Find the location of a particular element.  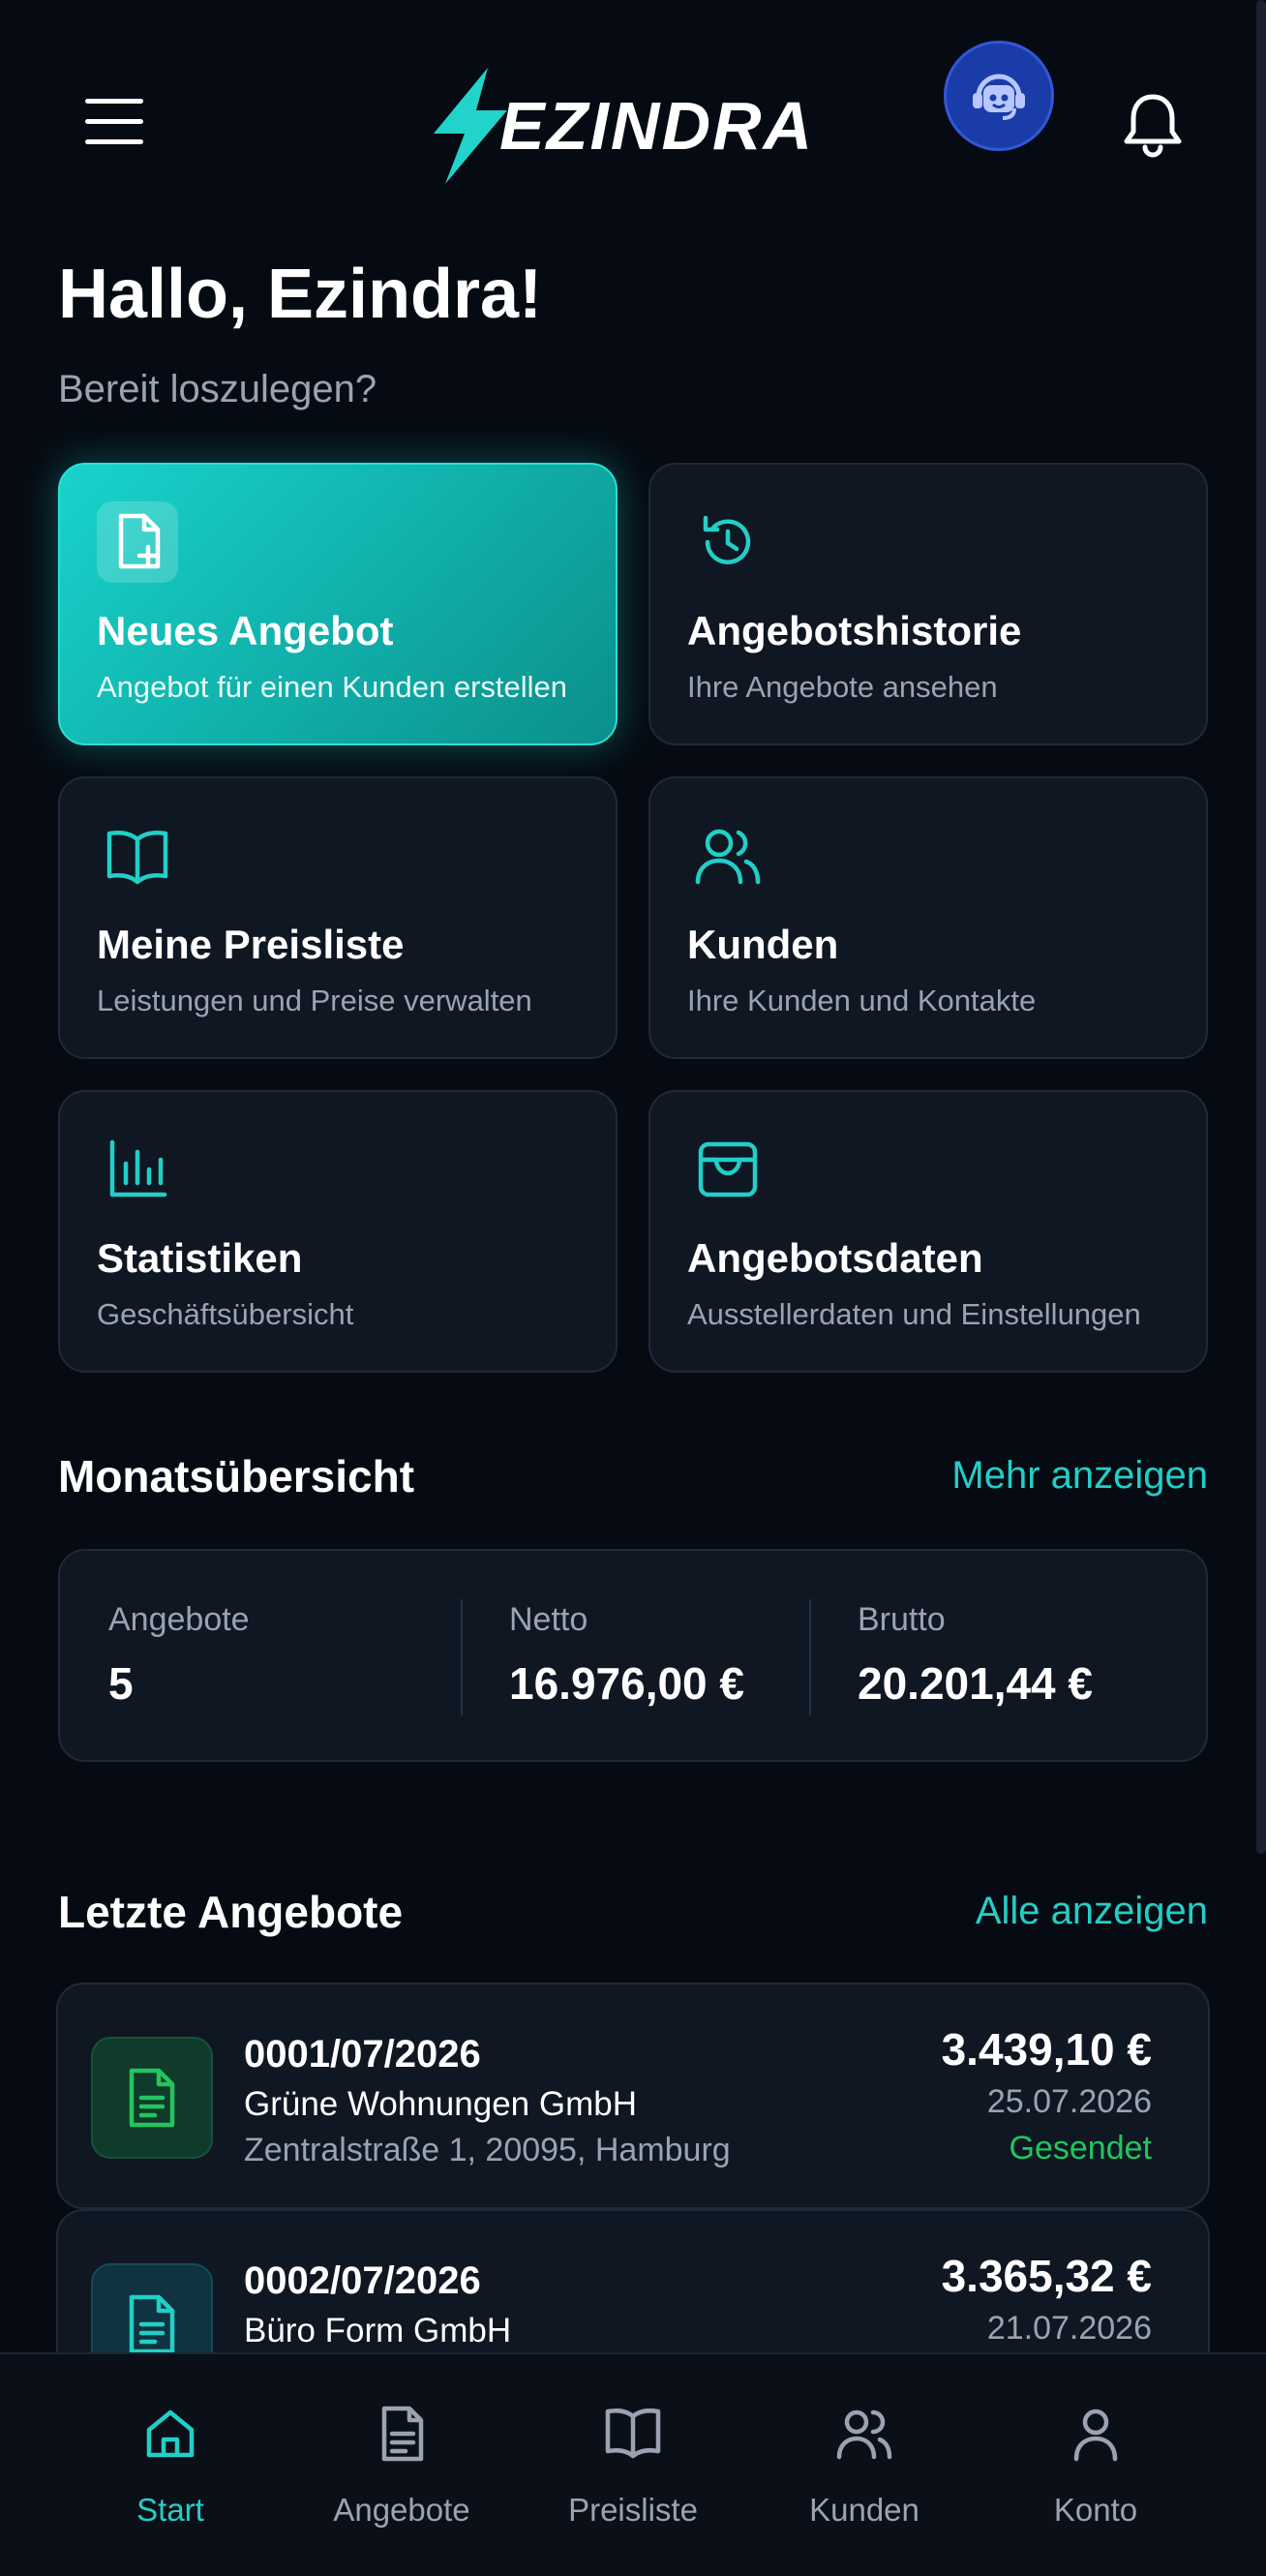

stat-value: 16.976,00 € is located at coordinates (627, 1683).